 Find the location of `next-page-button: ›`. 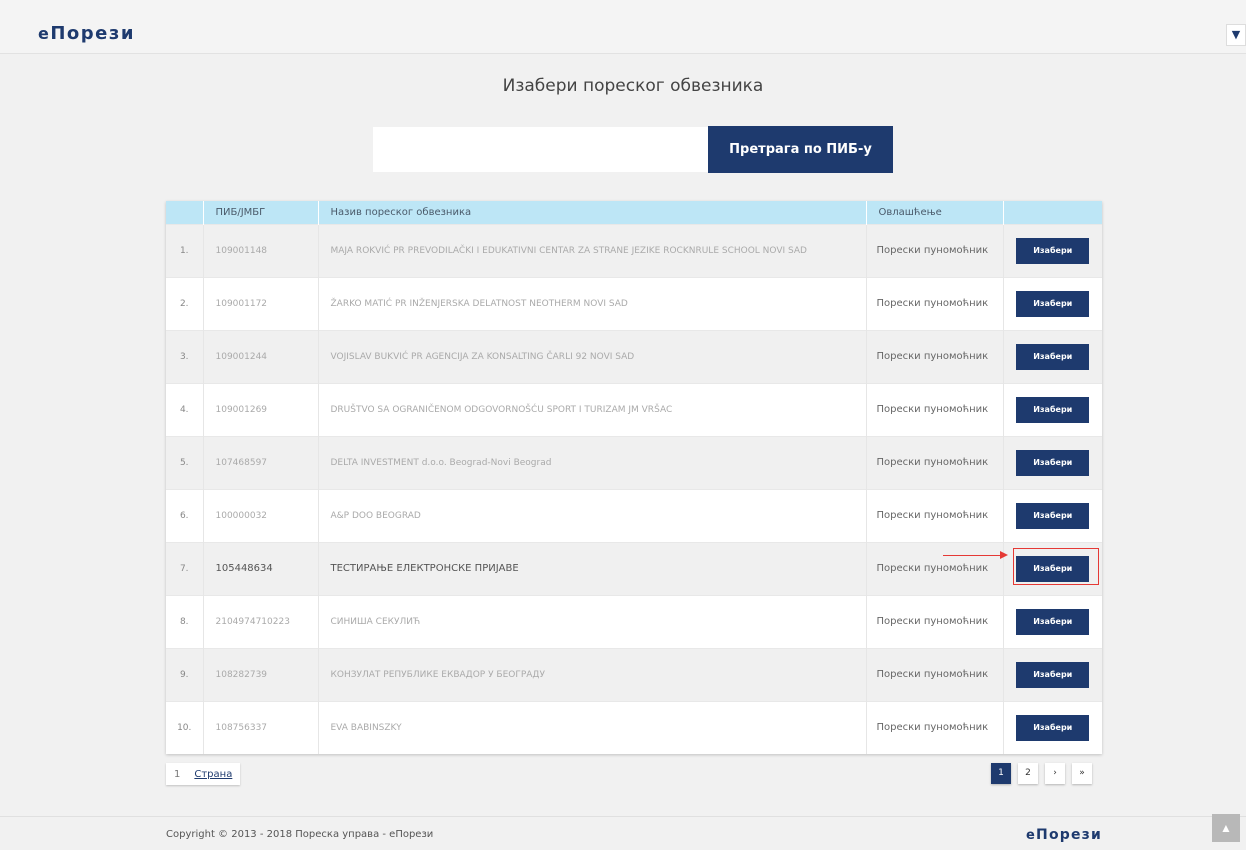

next-page-button: › is located at coordinates (1055, 773).